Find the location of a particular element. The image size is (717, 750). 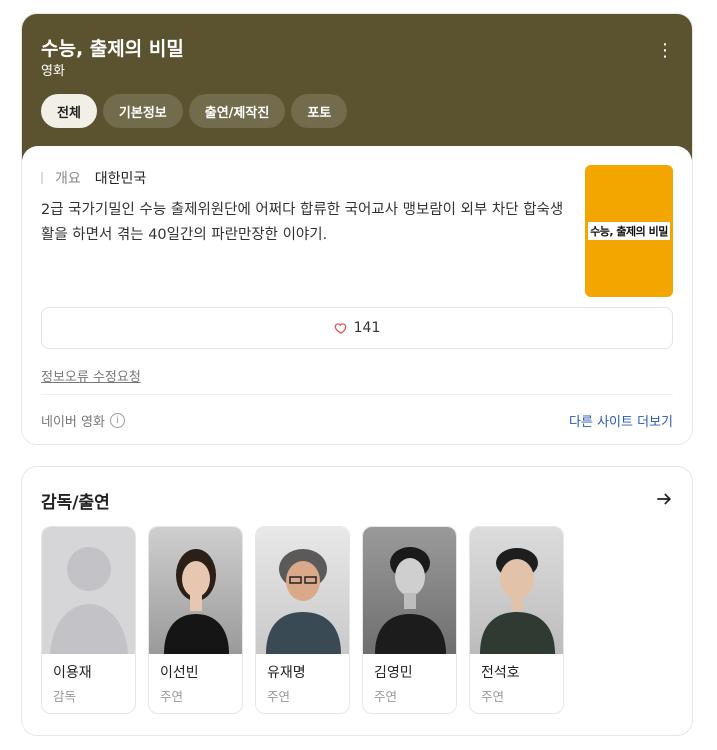

person-role: 감독 is located at coordinates (65, 696).